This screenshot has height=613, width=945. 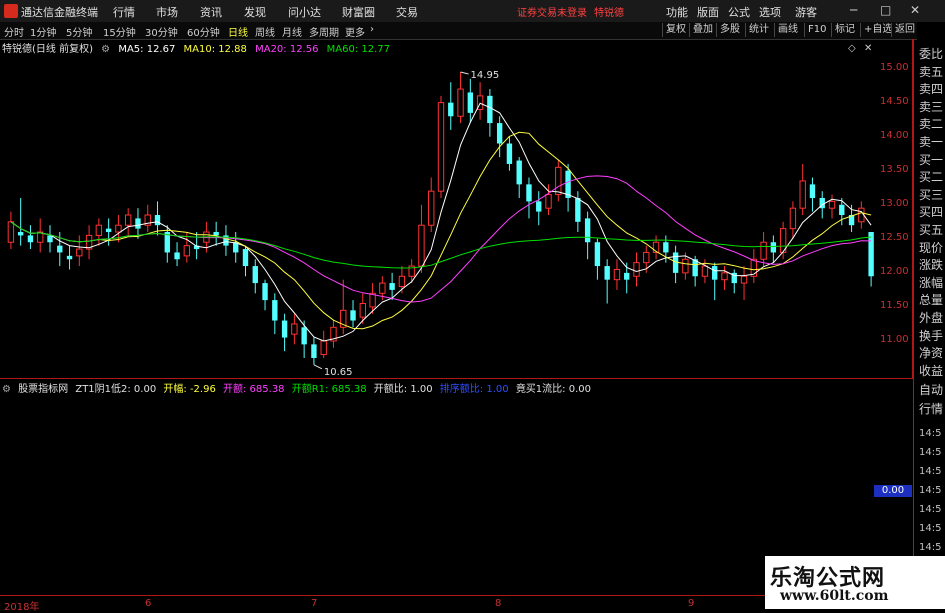 I want to click on y-tick-label: 15.00, so click(x=894, y=67).